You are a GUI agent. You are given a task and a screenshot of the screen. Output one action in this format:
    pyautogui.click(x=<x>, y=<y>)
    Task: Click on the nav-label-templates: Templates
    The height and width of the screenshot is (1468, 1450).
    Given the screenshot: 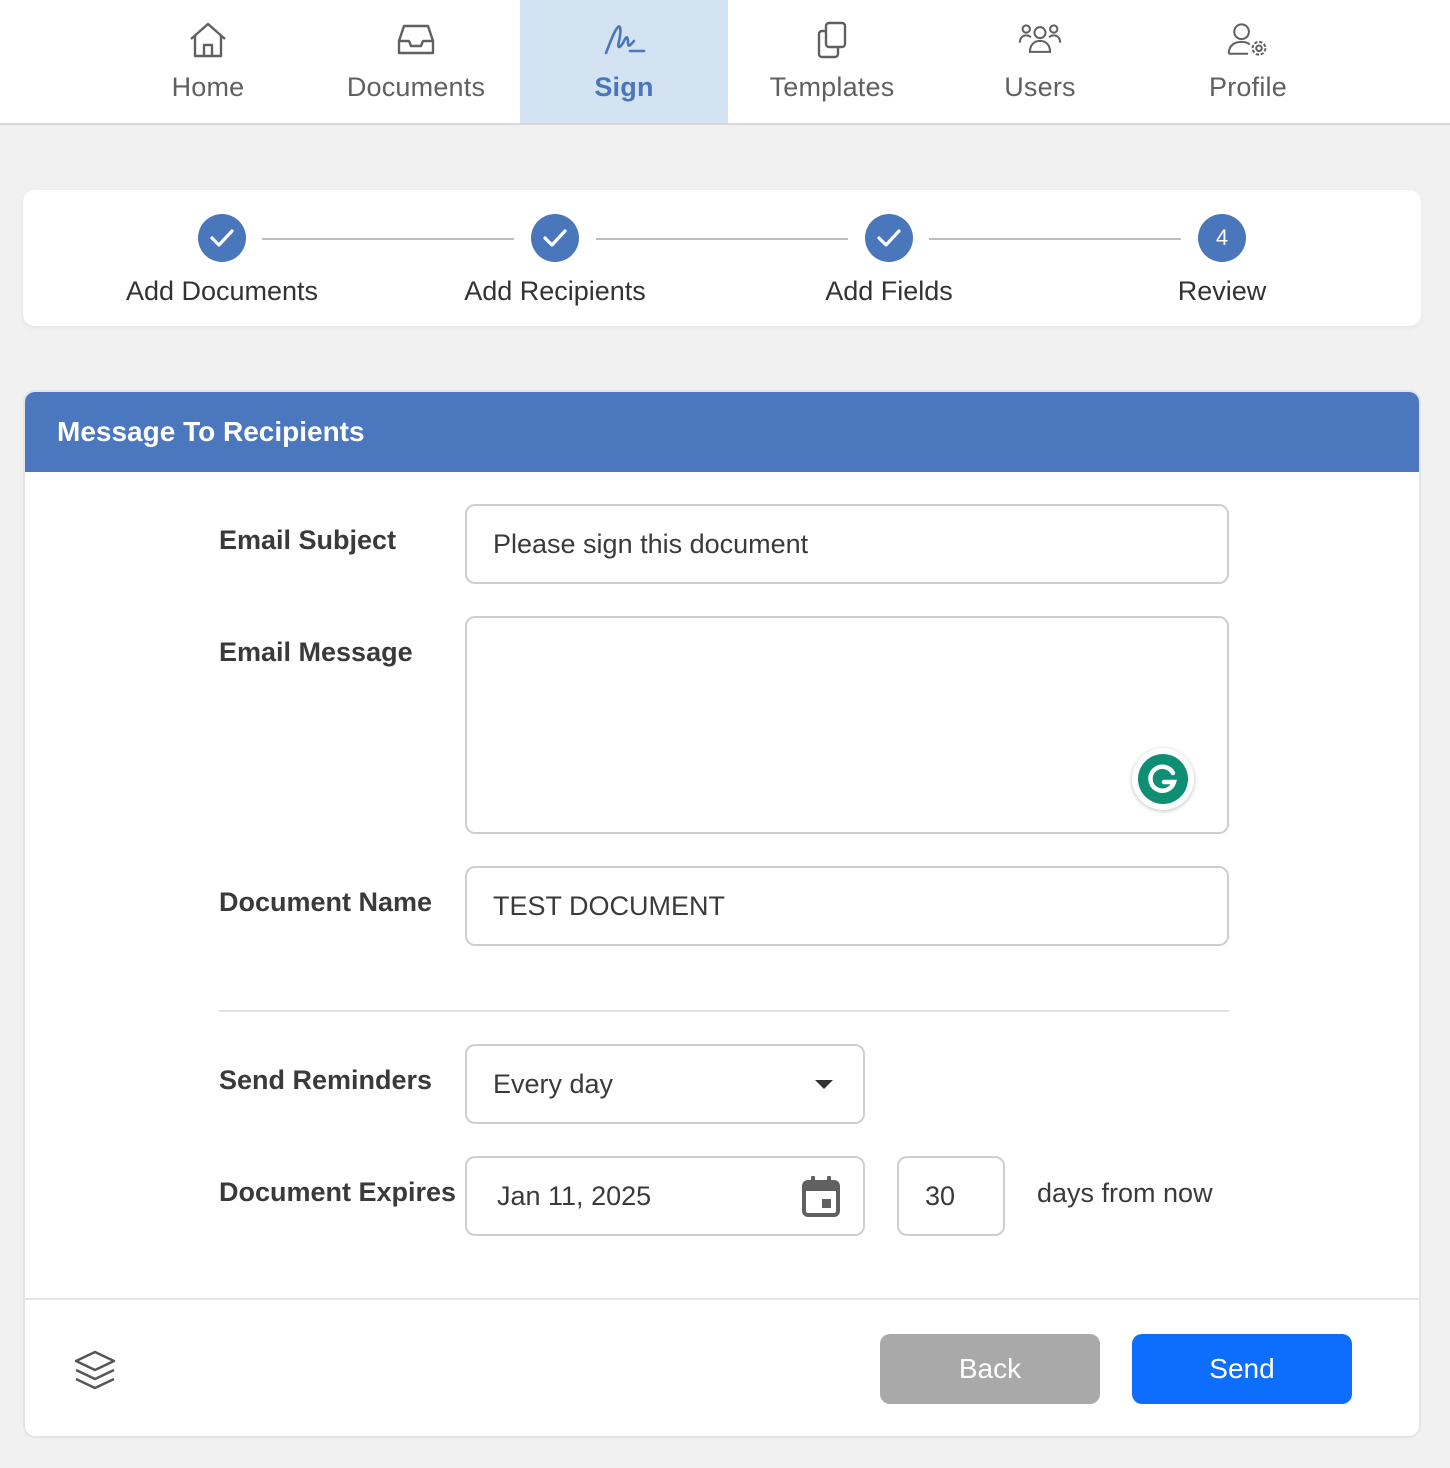 What is the action you would take?
    pyautogui.click(x=832, y=87)
    